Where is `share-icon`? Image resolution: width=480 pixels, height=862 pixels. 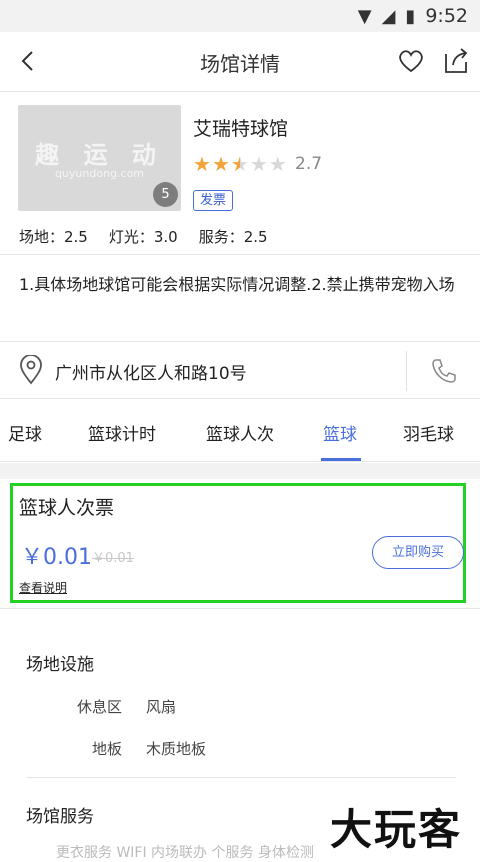 share-icon is located at coordinates (456, 61).